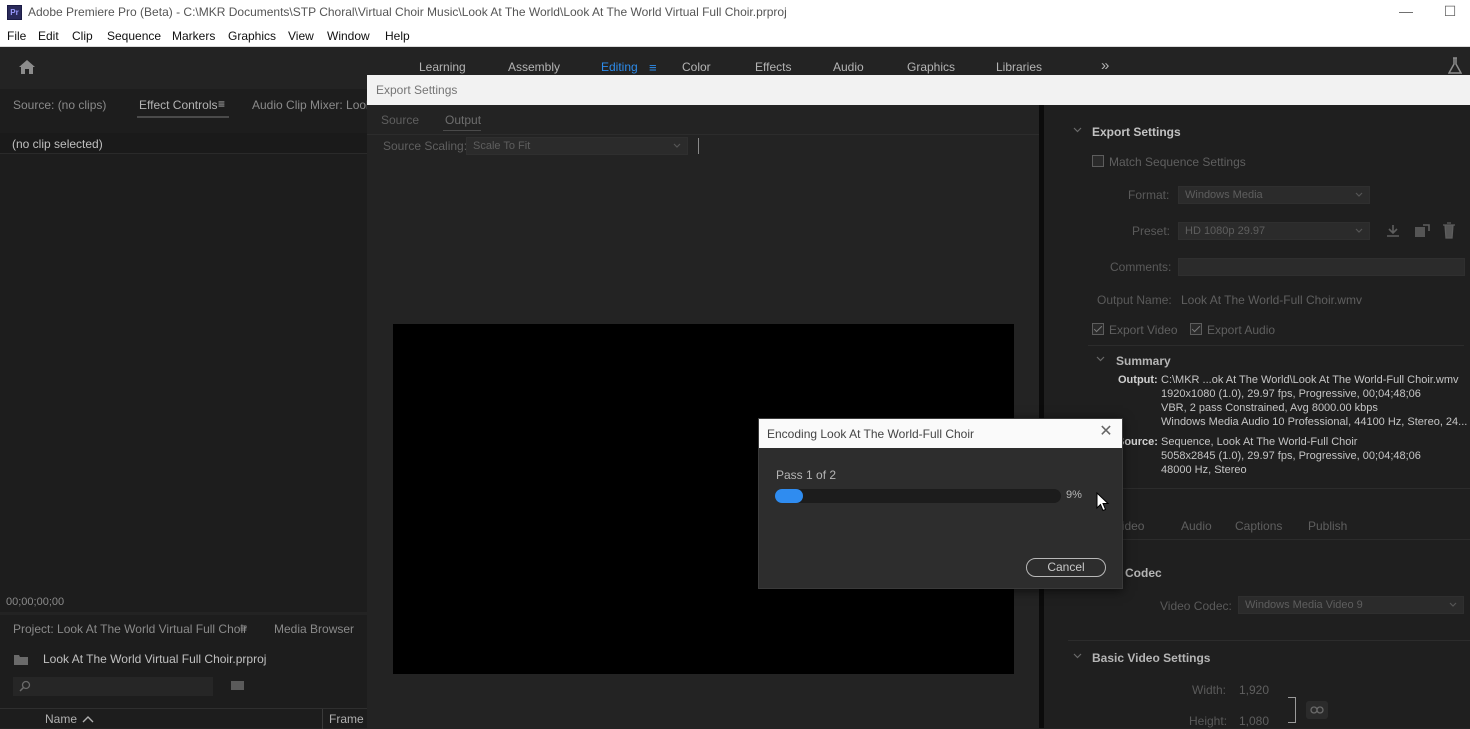  Describe the element at coordinates (193, 36) in the screenshot. I see `menu-markers: Markers` at that location.